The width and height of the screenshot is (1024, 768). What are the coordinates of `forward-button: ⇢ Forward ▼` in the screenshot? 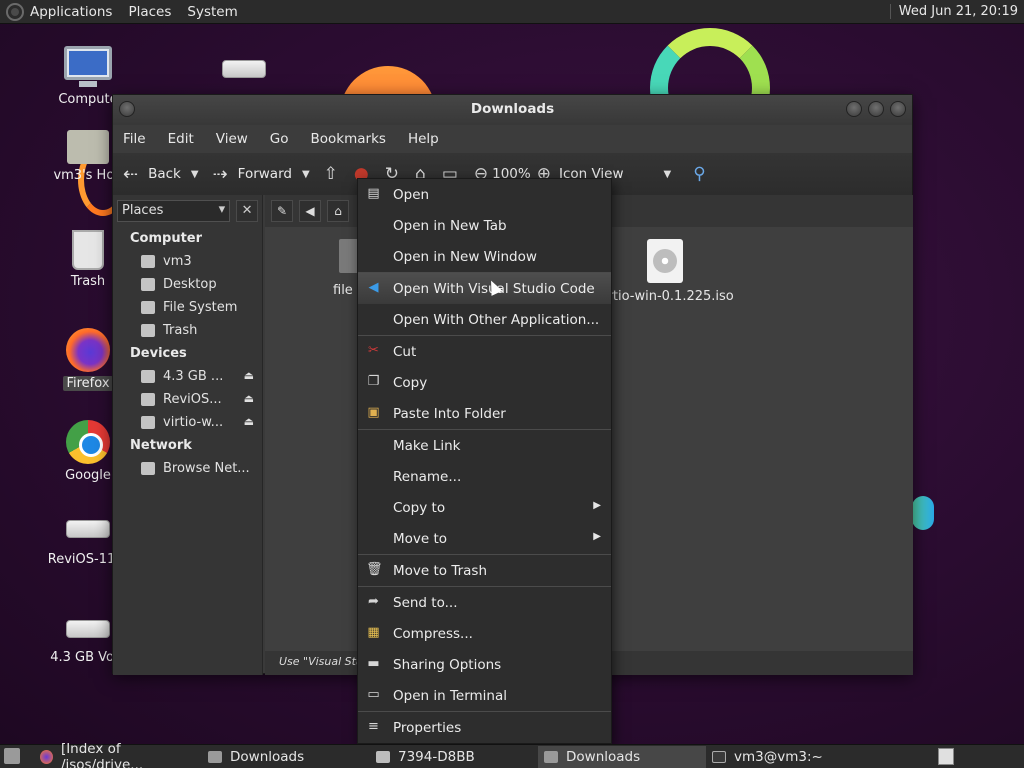 It's located at (261, 174).